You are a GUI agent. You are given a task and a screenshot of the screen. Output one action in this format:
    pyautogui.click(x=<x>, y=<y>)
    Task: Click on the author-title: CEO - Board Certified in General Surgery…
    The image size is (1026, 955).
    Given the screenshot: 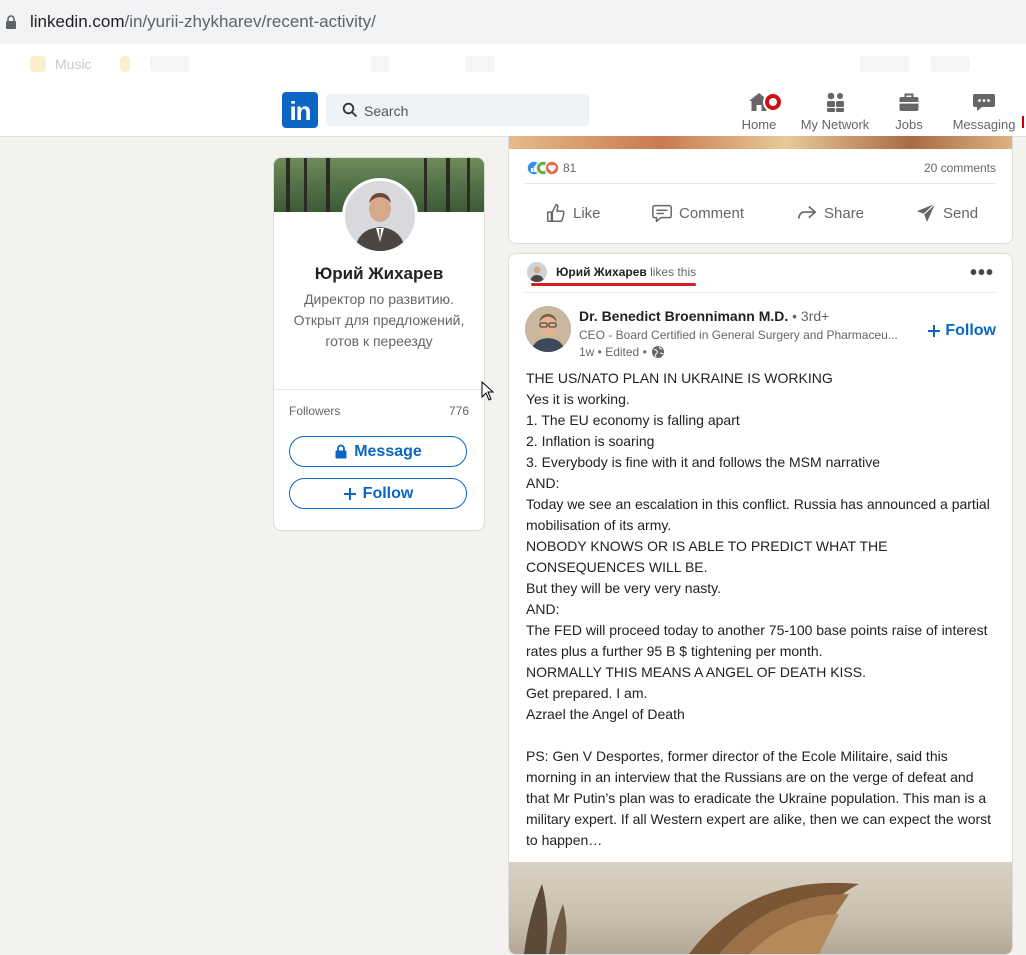 What is the action you would take?
    pyautogui.click(x=738, y=335)
    